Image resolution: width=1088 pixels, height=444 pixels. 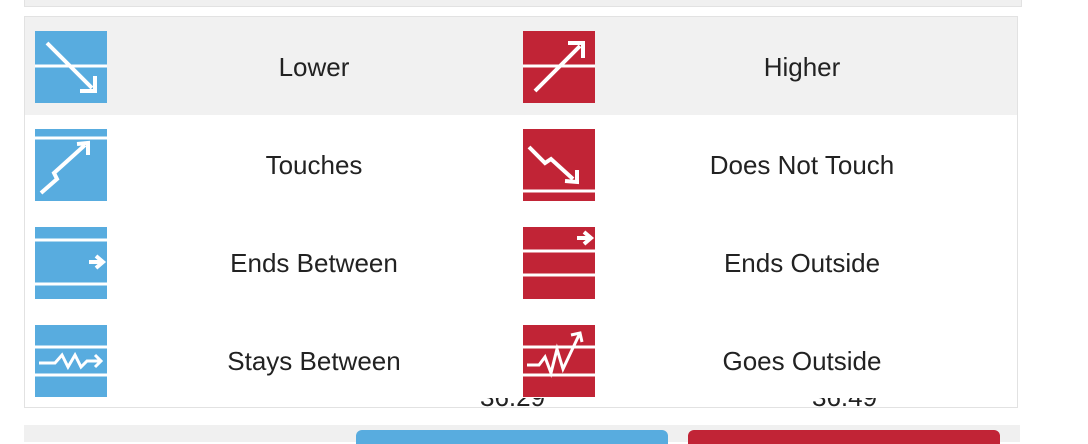 What do you see at coordinates (802, 165) in the screenshot?
I see `option-label: Does Not Touch` at bounding box center [802, 165].